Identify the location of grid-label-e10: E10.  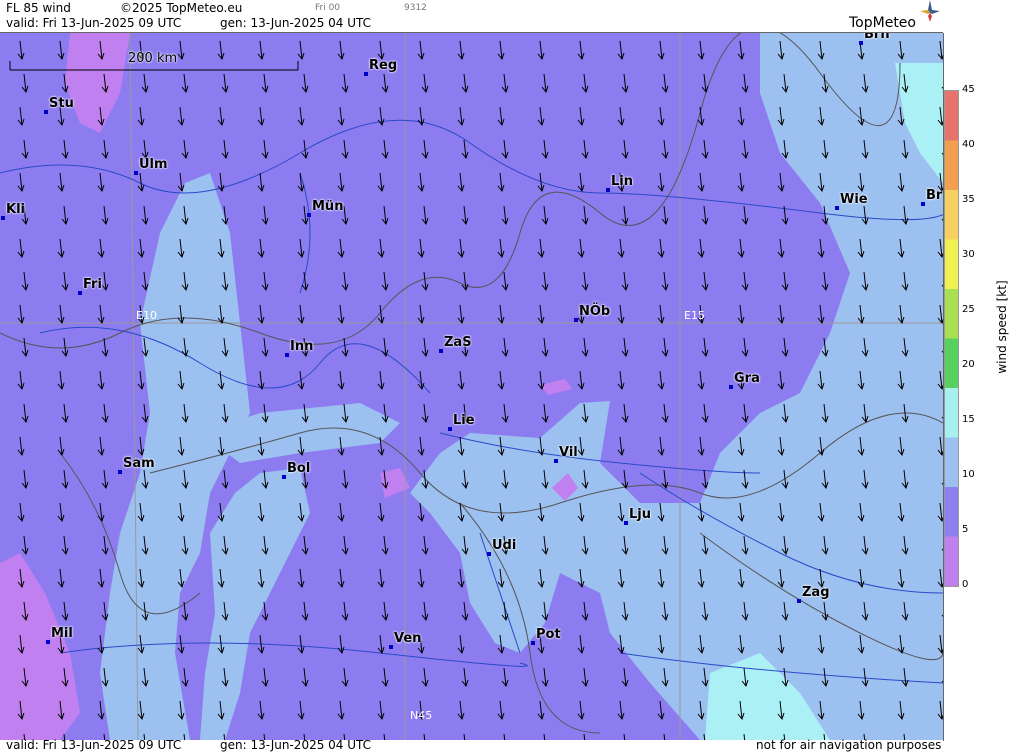
(146, 315).